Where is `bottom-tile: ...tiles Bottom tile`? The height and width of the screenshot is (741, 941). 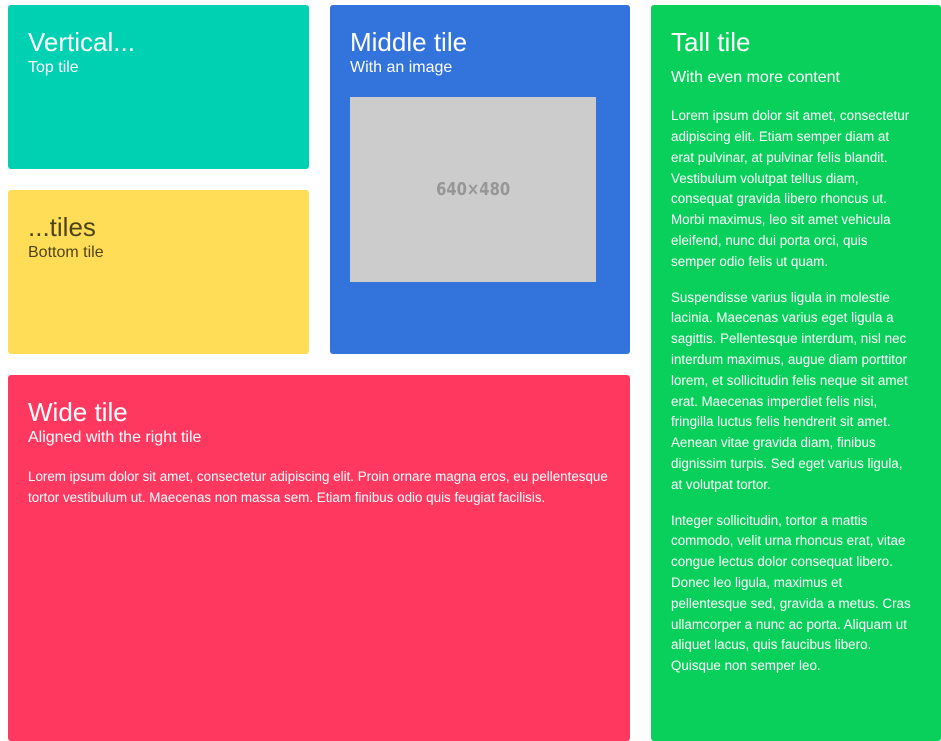
bottom-tile: ...tiles Bottom tile is located at coordinates (158, 272).